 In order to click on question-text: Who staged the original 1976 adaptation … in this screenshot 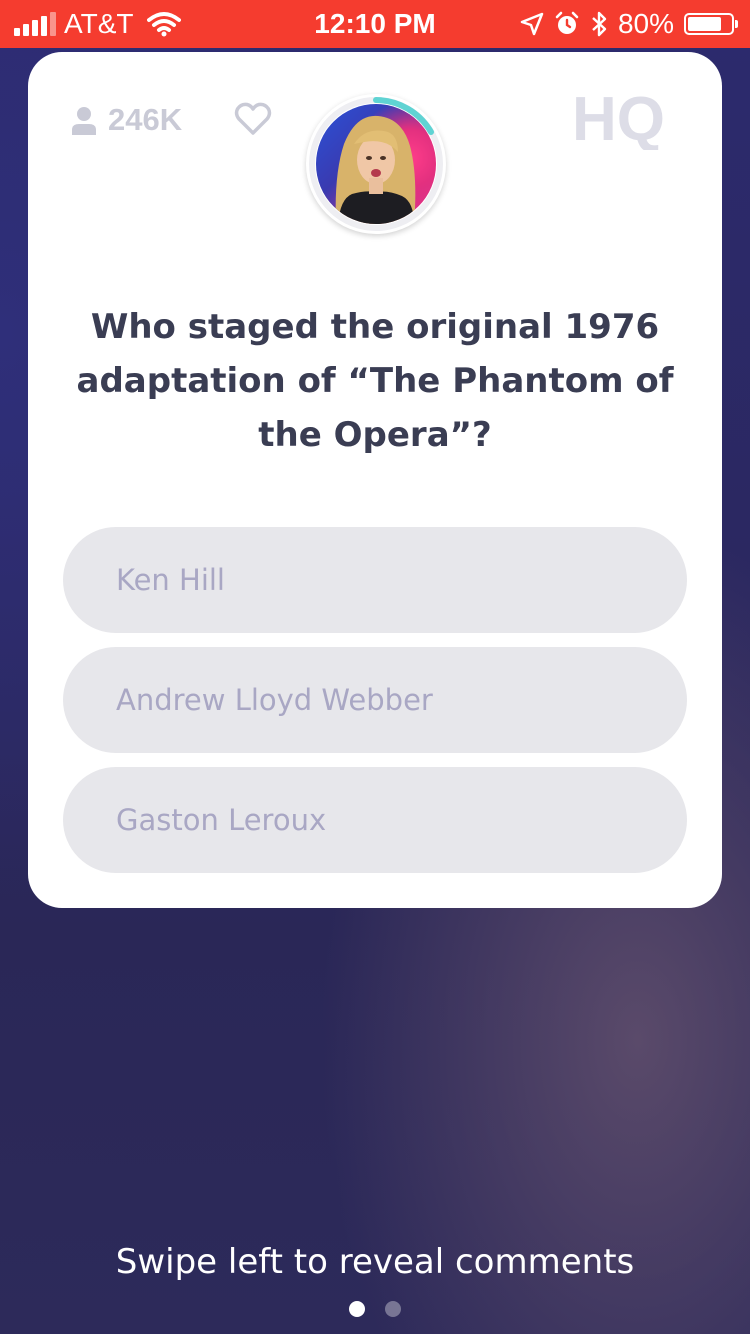, I will do `click(375, 381)`.